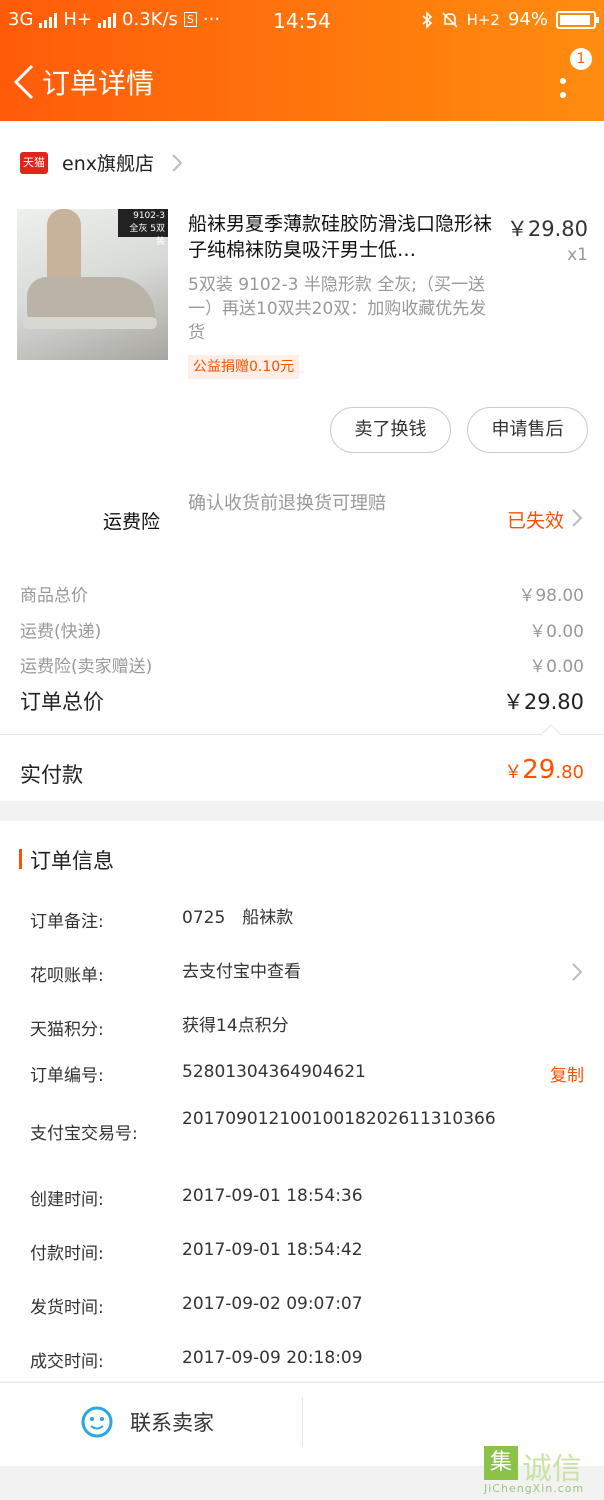 The image size is (604, 1500). Describe the element at coordinates (302, 519) in the screenshot. I see `shipping-insurance-row: 运费险 确认收货前退换货可理赔 已失效` at that location.